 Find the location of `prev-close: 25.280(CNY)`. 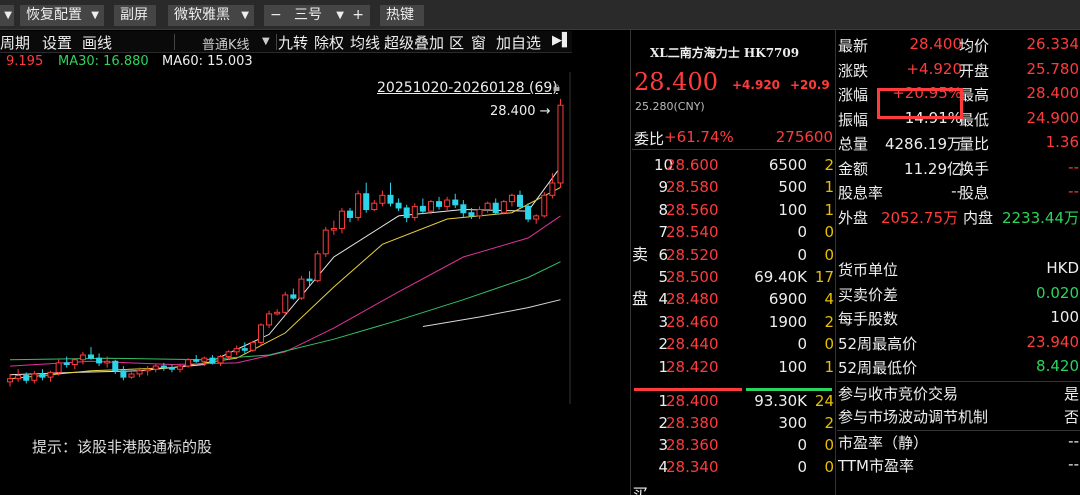

prev-close: 25.280(CNY) is located at coordinates (670, 106).